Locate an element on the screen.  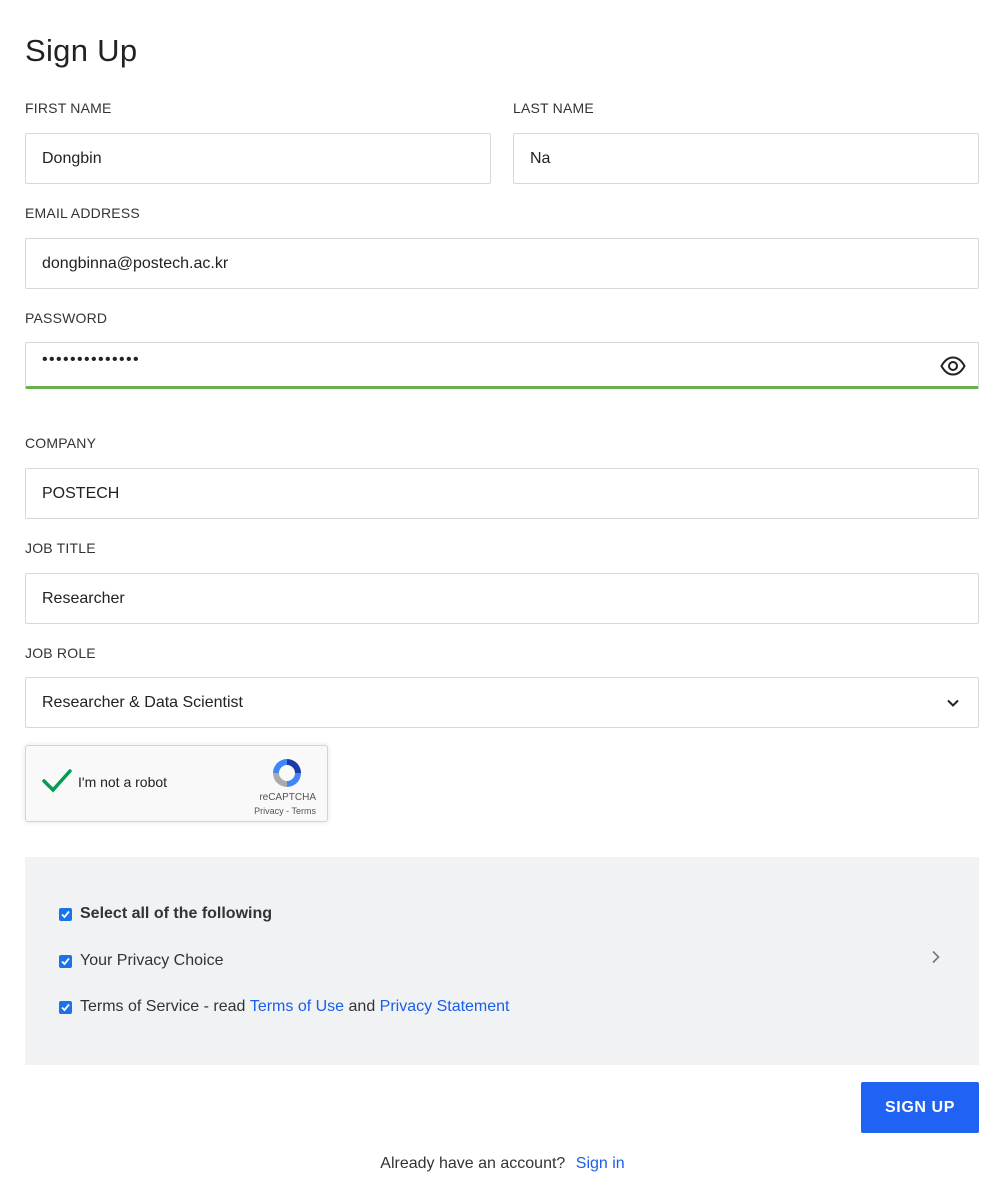
check-icon is located at coordinates (57, 781).